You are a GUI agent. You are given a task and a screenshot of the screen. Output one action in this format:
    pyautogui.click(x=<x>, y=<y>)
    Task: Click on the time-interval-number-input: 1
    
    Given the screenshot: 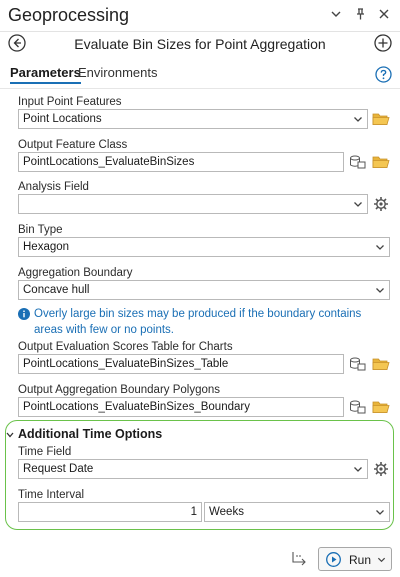 What is the action you would take?
    pyautogui.click(x=110, y=512)
    